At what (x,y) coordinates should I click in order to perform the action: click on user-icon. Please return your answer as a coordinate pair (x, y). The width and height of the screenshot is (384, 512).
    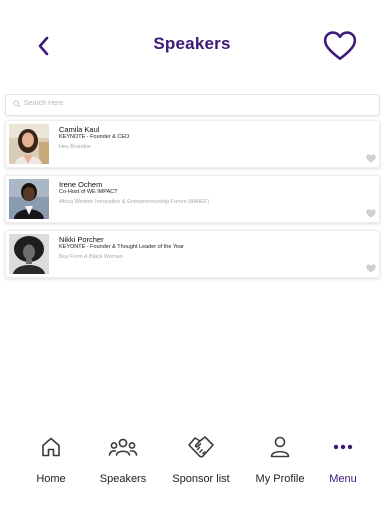
    Looking at the image, I should click on (280, 447).